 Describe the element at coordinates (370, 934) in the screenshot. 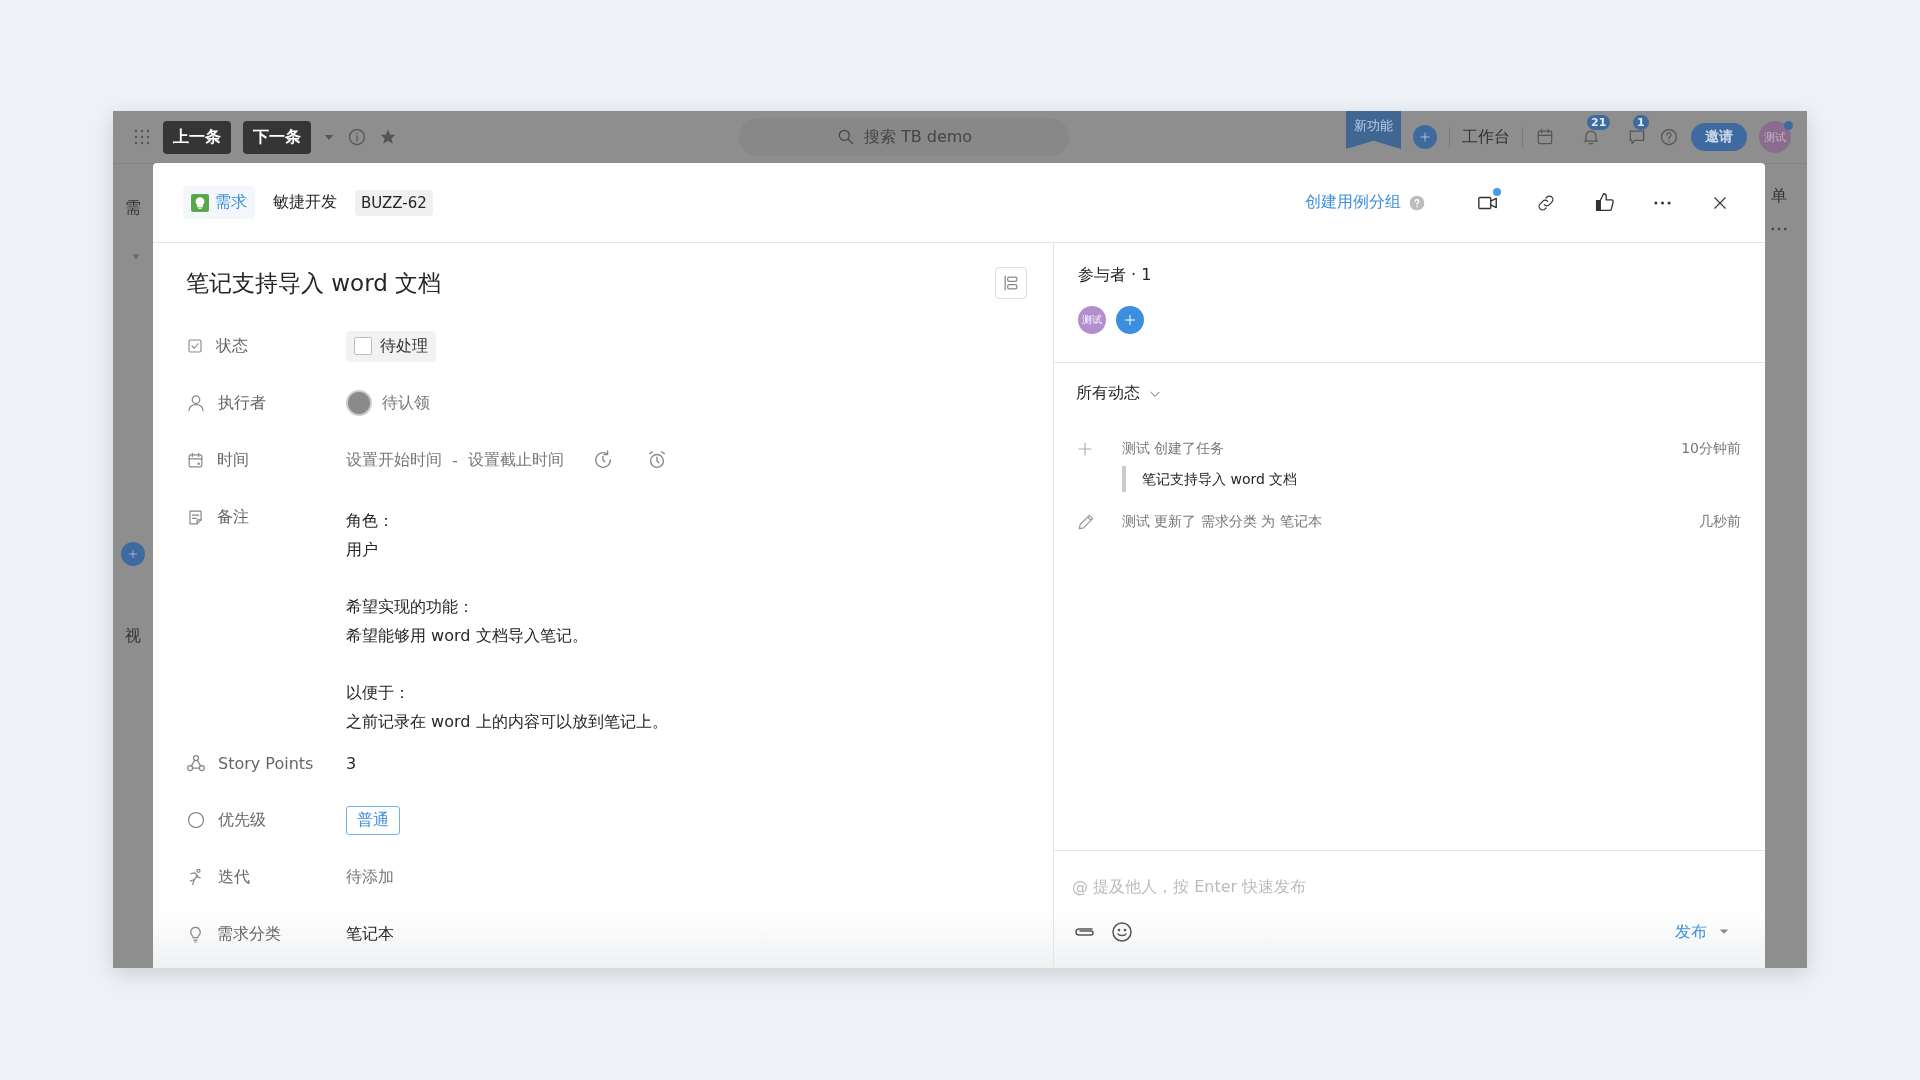

I see `field-value: 笔记本` at that location.